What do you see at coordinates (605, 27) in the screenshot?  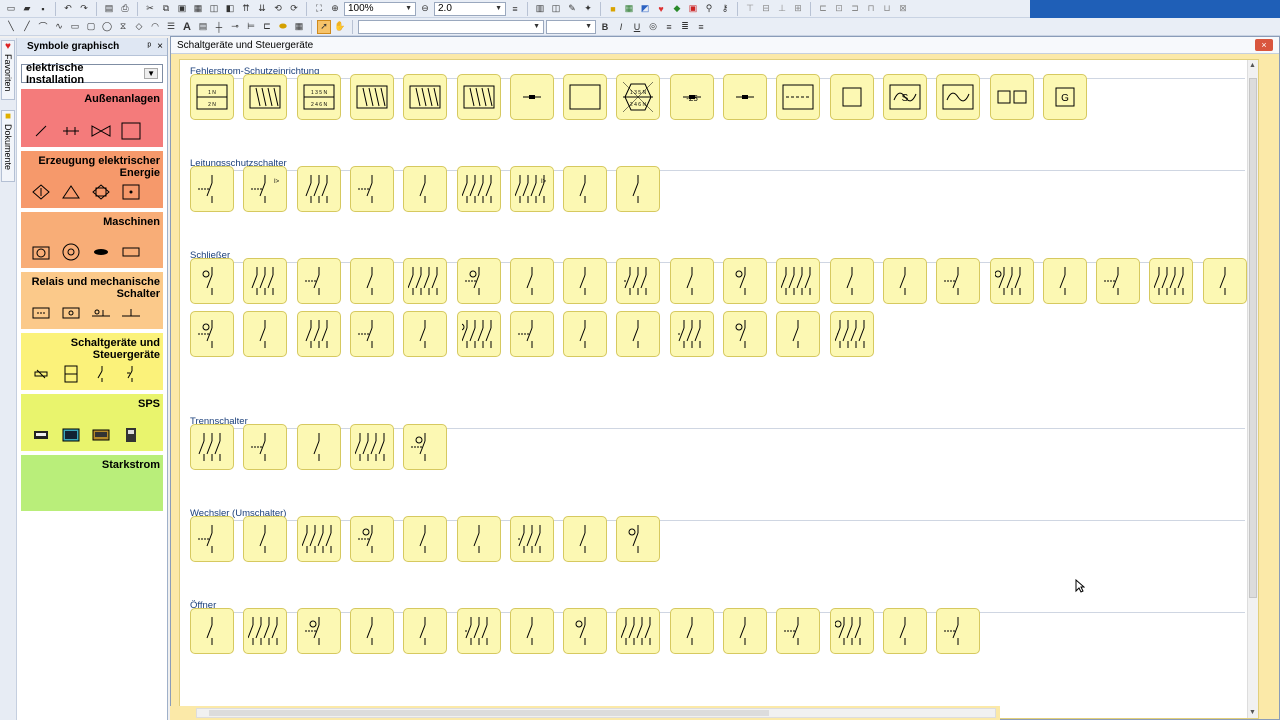 I see `bold-button: B` at bounding box center [605, 27].